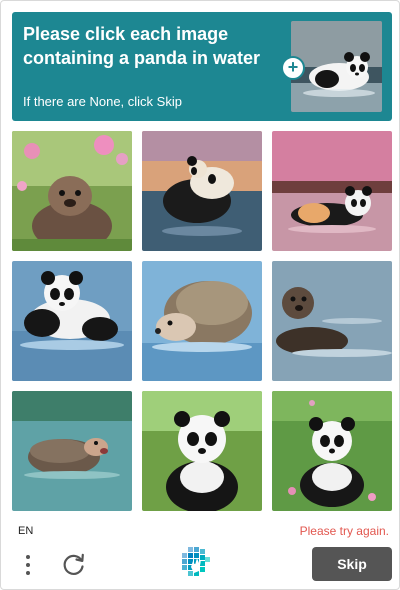  Describe the element at coordinates (74, 564) in the screenshot. I see `refresh-icon` at that location.